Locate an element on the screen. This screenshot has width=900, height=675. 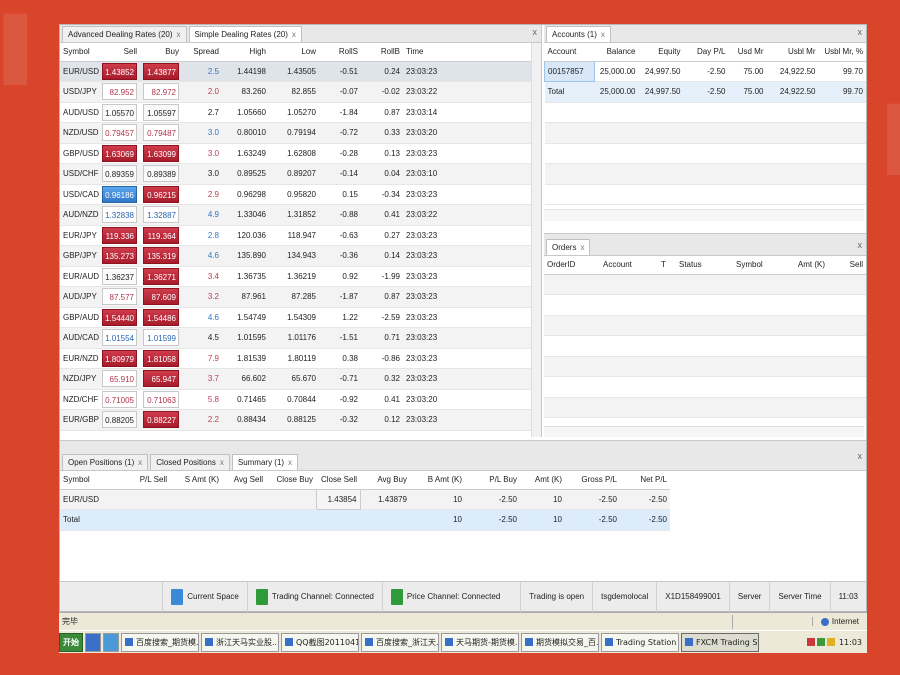
buy-cell: 1.32887 is located at coordinates (161, 215).